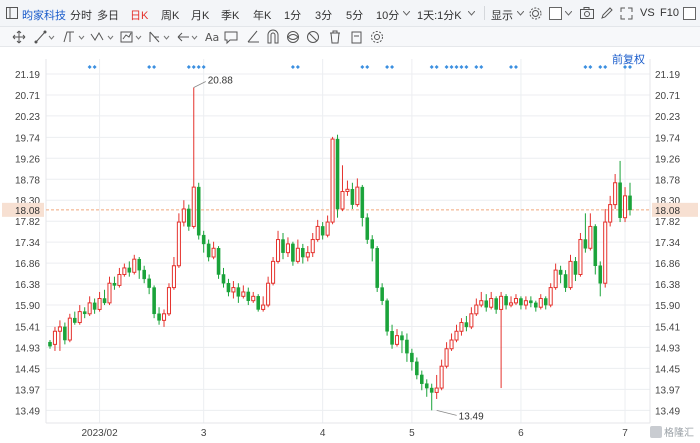 The width and height of the screenshot is (700, 443). What do you see at coordinates (188, 37) in the screenshot?
I see `arrow-tool-icon` at bounding box center [188, 37].